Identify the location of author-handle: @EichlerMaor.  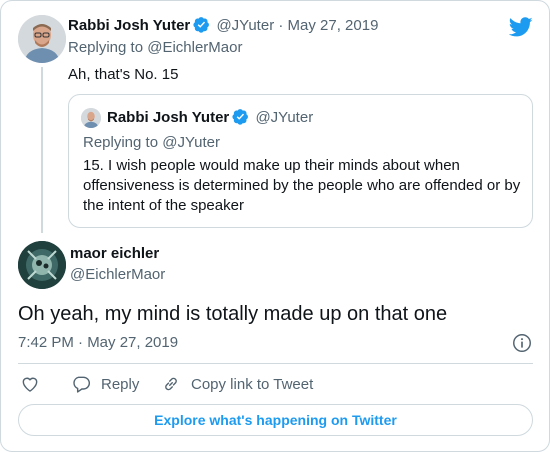
(117, 275).